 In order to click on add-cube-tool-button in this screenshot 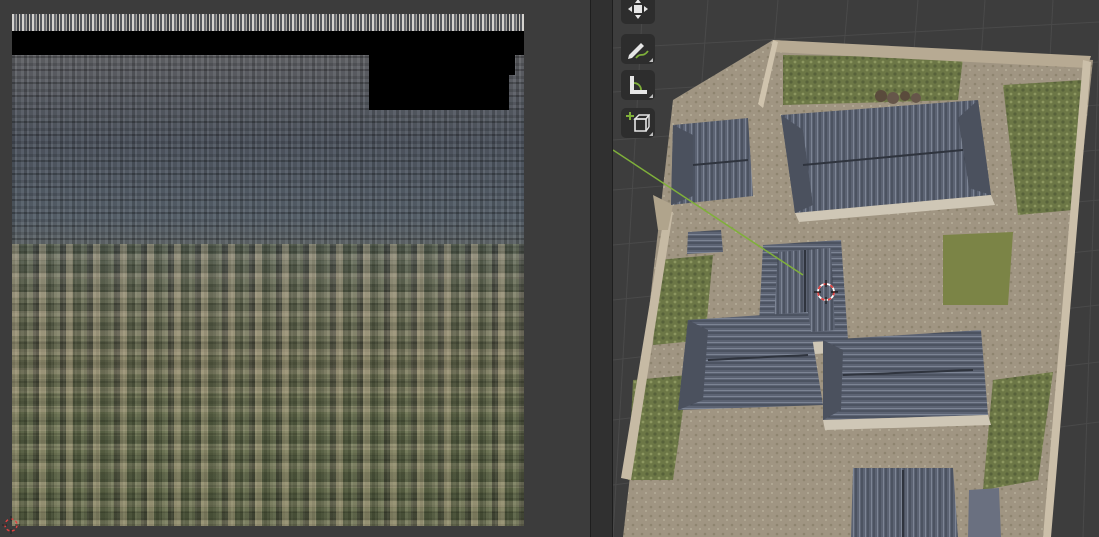, I will do `click(638, 123)`.